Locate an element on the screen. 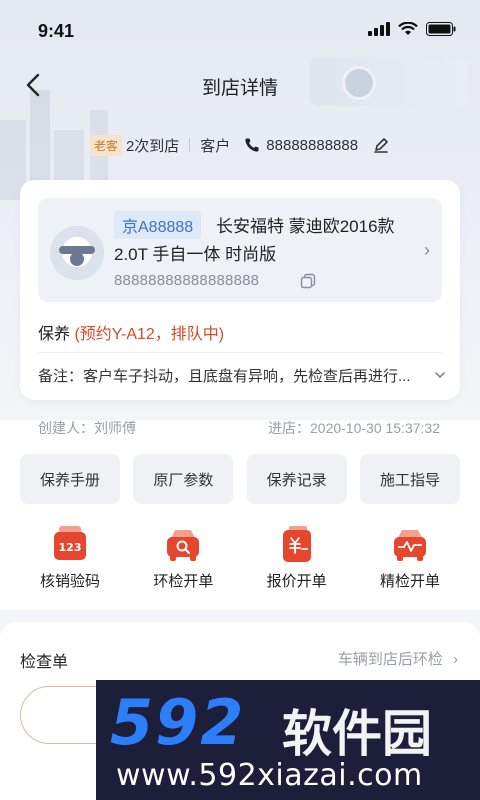 The image size is (480, 800). phone-icon is located at coordinates (252, 145).